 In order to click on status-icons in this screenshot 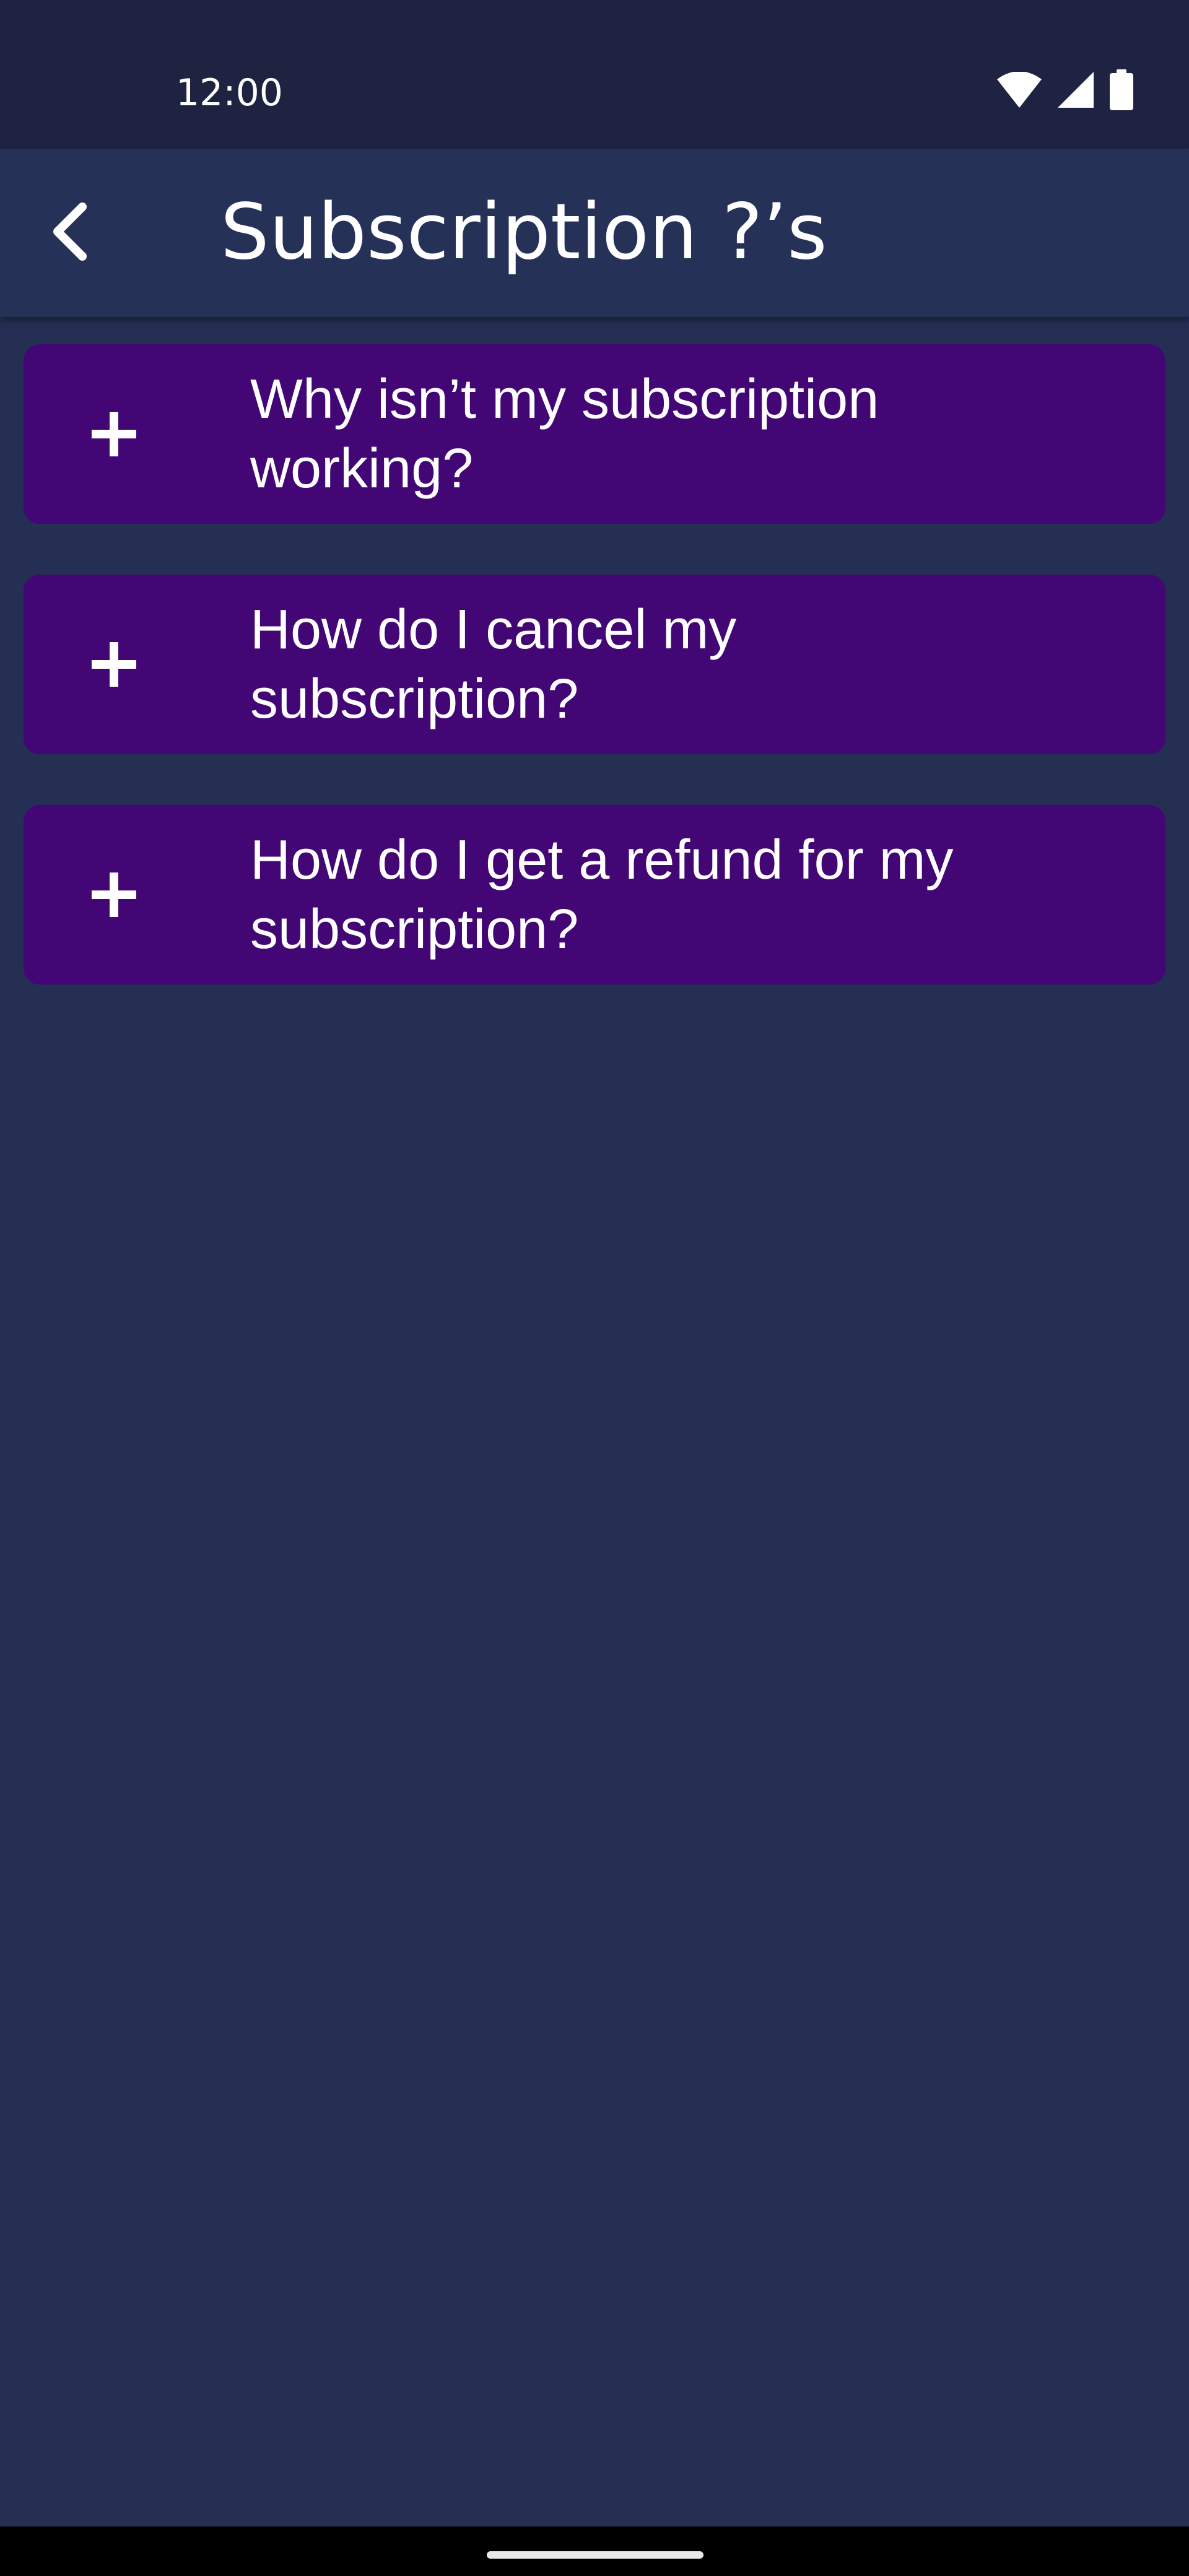, I will do `click(1065, 89)`.